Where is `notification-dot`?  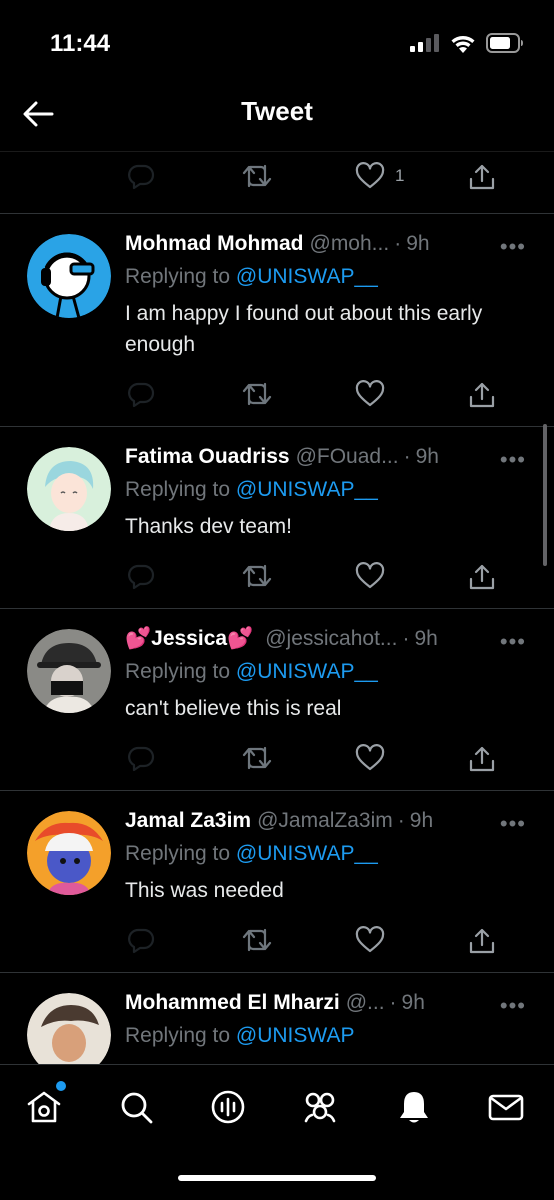
notification-dot is located at coordinates (61, 1086).